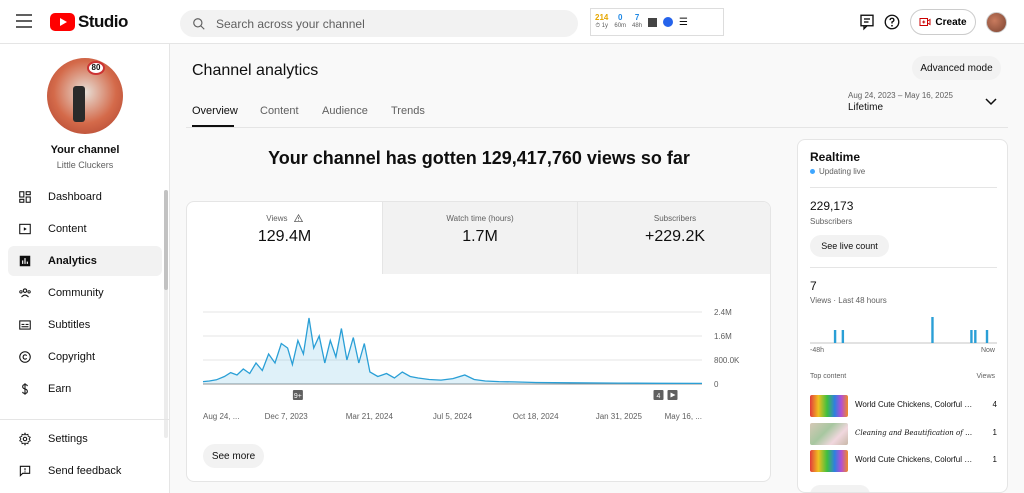 The height and width of the screenshot is (493, 1024). What do you see at coordinates (925, 22) in the screenshot?
I see `create-video-icon` at bounding box center [925, 22].